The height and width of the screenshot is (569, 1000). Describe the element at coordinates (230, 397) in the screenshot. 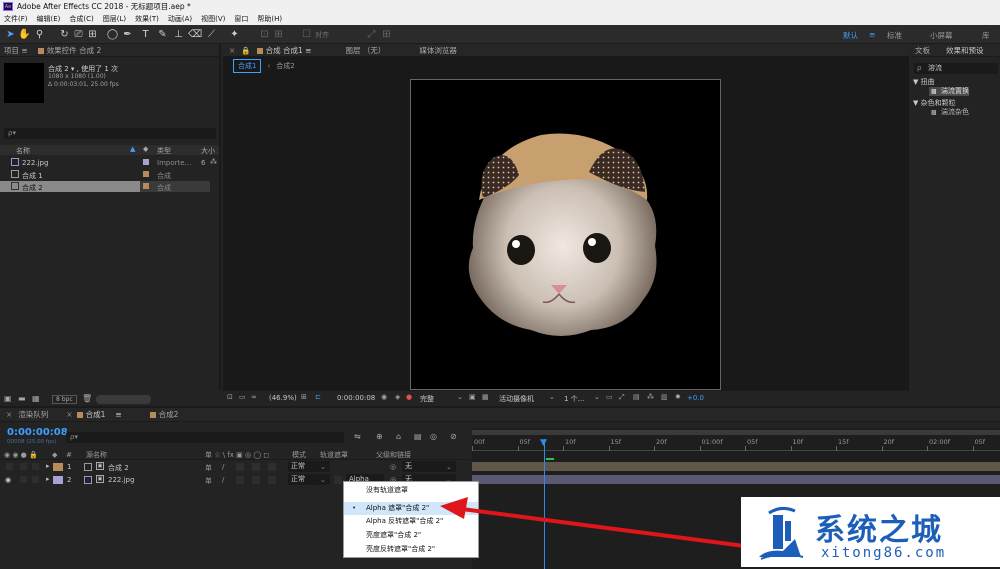

I see `magnification-icon: ⊡` at that location.